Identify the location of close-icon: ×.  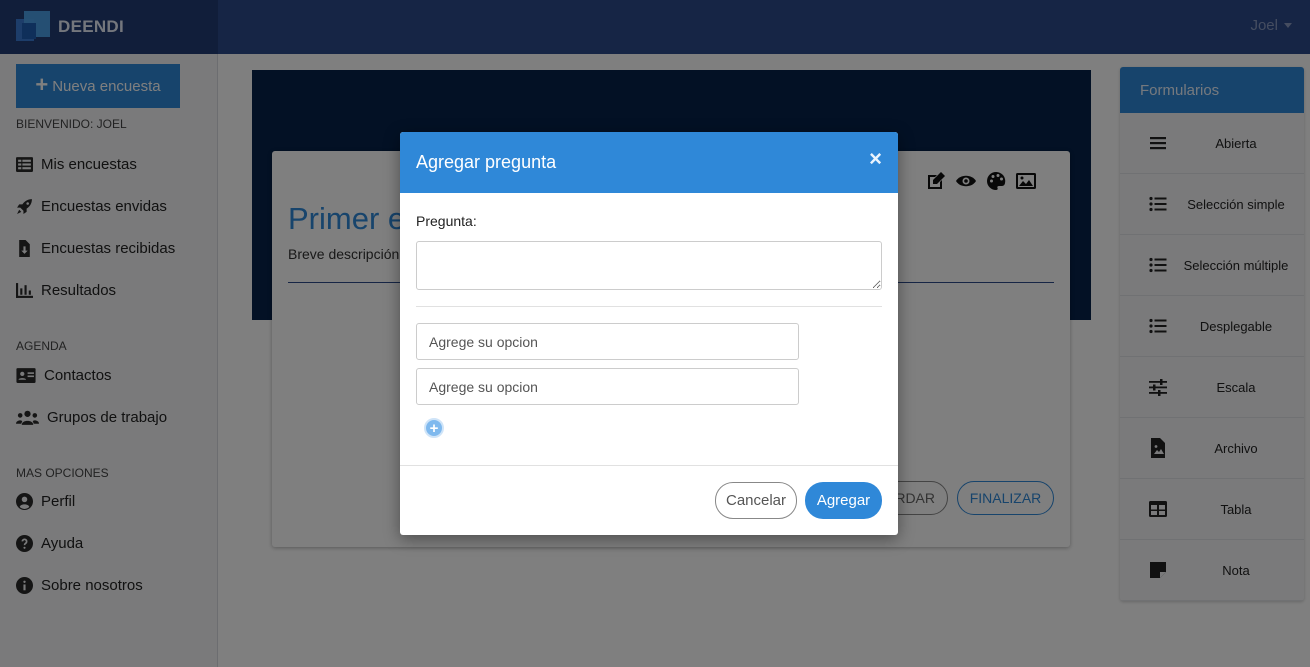
(875, 159).